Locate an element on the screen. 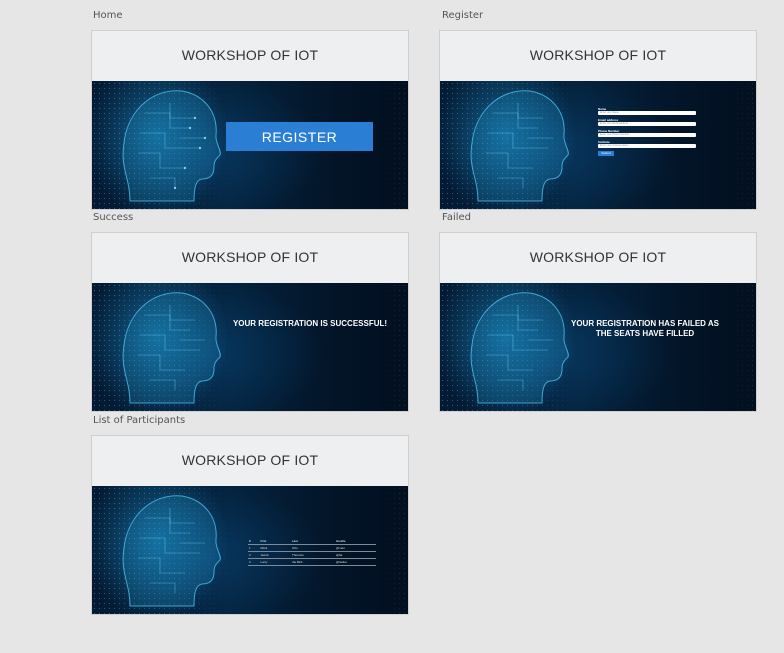  artboard-home: WORKSHOP OF IOT REGISTER is located at coordinates (250, 120).